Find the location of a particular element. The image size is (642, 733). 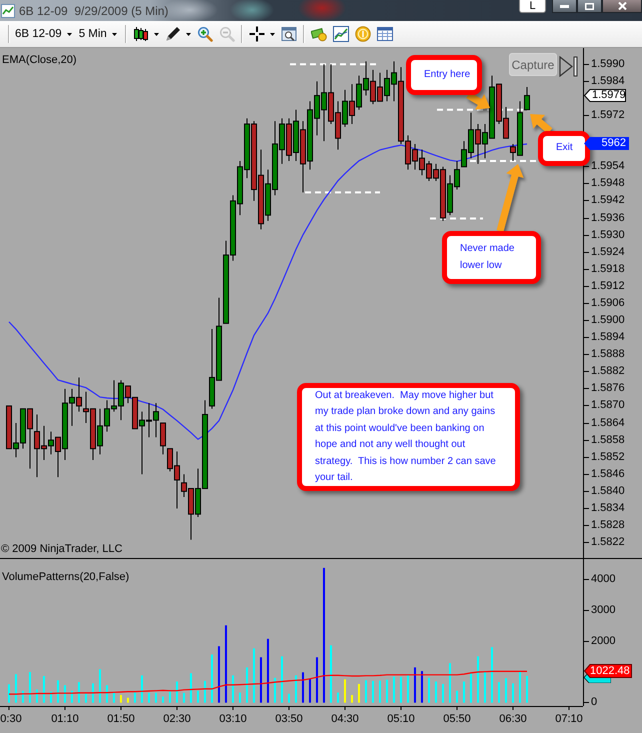

price-label: 1.5876 is located at coordinates (608, 389).